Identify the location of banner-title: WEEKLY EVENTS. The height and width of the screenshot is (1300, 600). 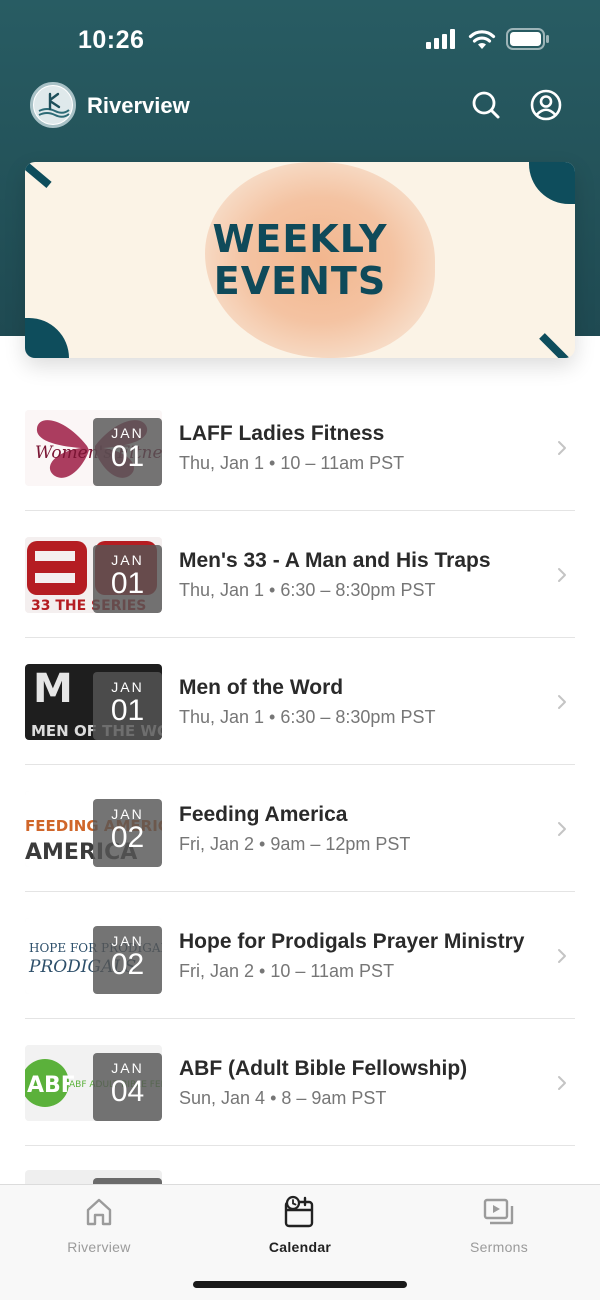
(300, 260).